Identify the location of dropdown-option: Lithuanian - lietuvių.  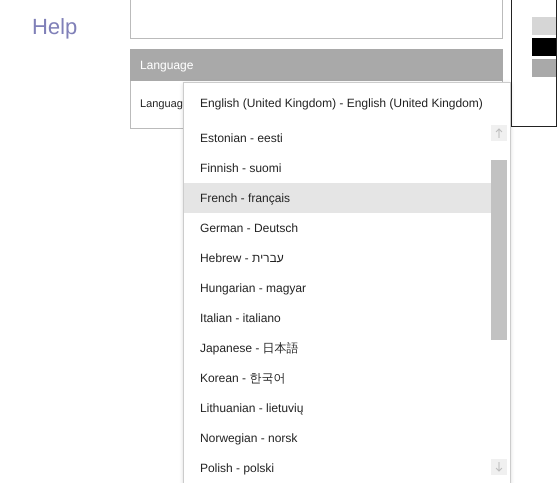
(337, 408).